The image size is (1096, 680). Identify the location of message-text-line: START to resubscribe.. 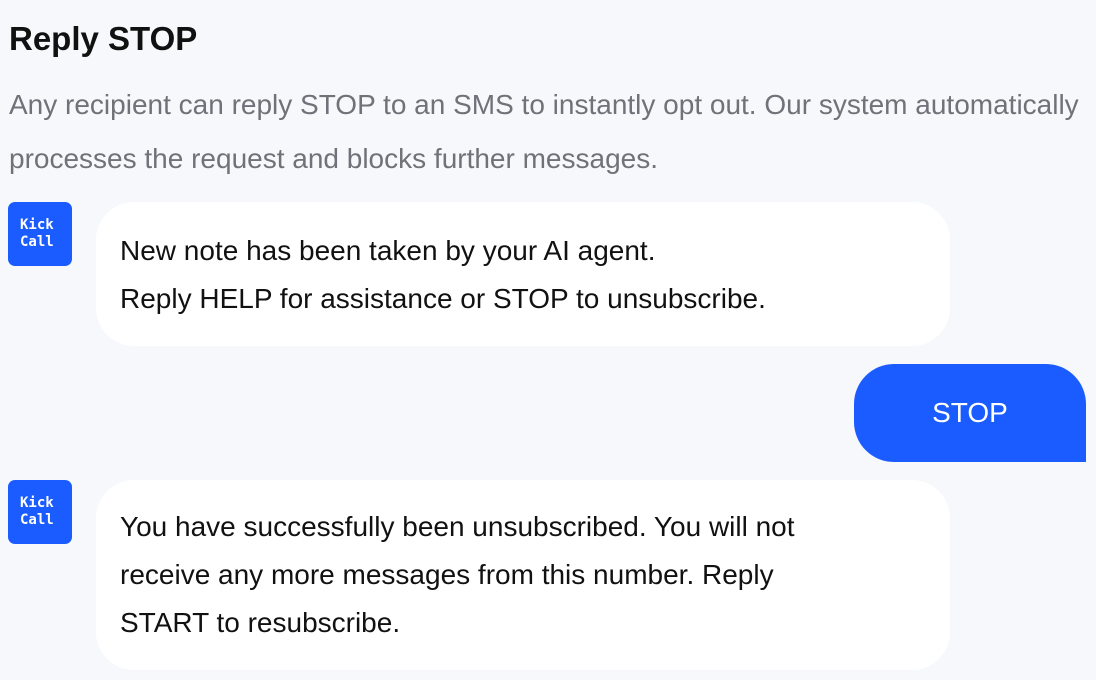
(260, 622).